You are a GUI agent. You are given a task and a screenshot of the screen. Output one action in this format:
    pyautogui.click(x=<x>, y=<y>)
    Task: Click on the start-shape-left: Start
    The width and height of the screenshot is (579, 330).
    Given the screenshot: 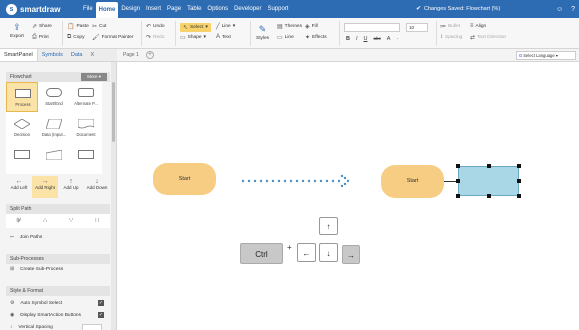 What is the action you would take?
    pyautogui.click(x=184, y=179)
    